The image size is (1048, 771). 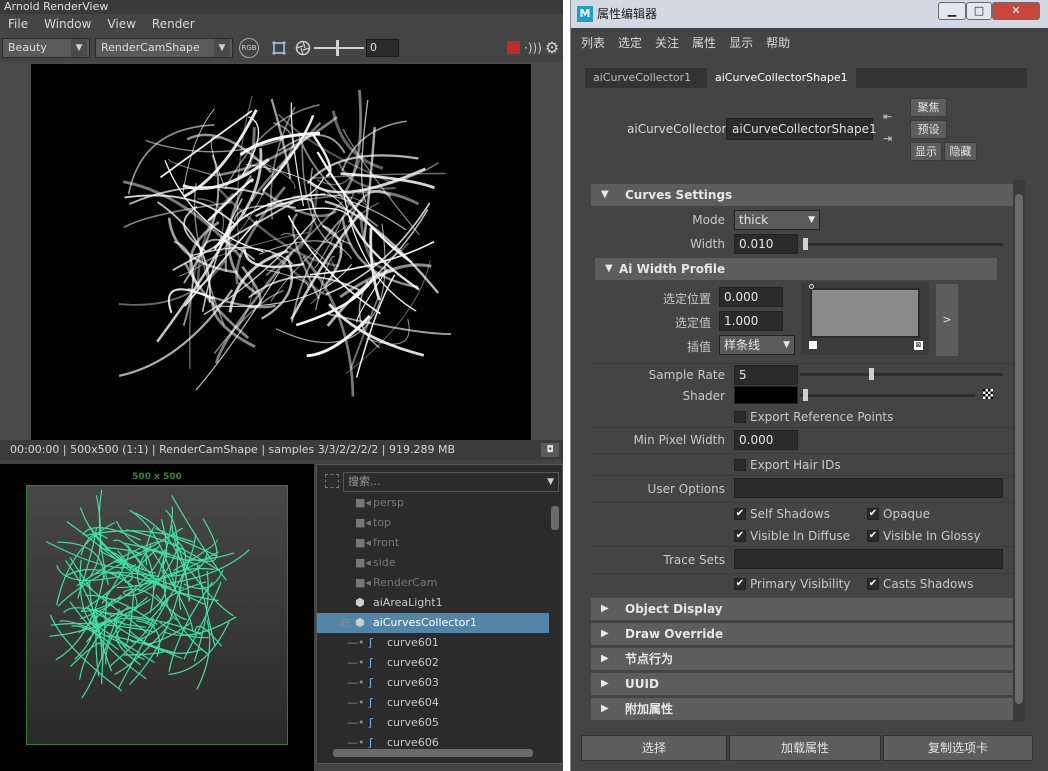 I want to click on section-curves-settings: ▼ Curves Settings, so click(x=802, y=195).